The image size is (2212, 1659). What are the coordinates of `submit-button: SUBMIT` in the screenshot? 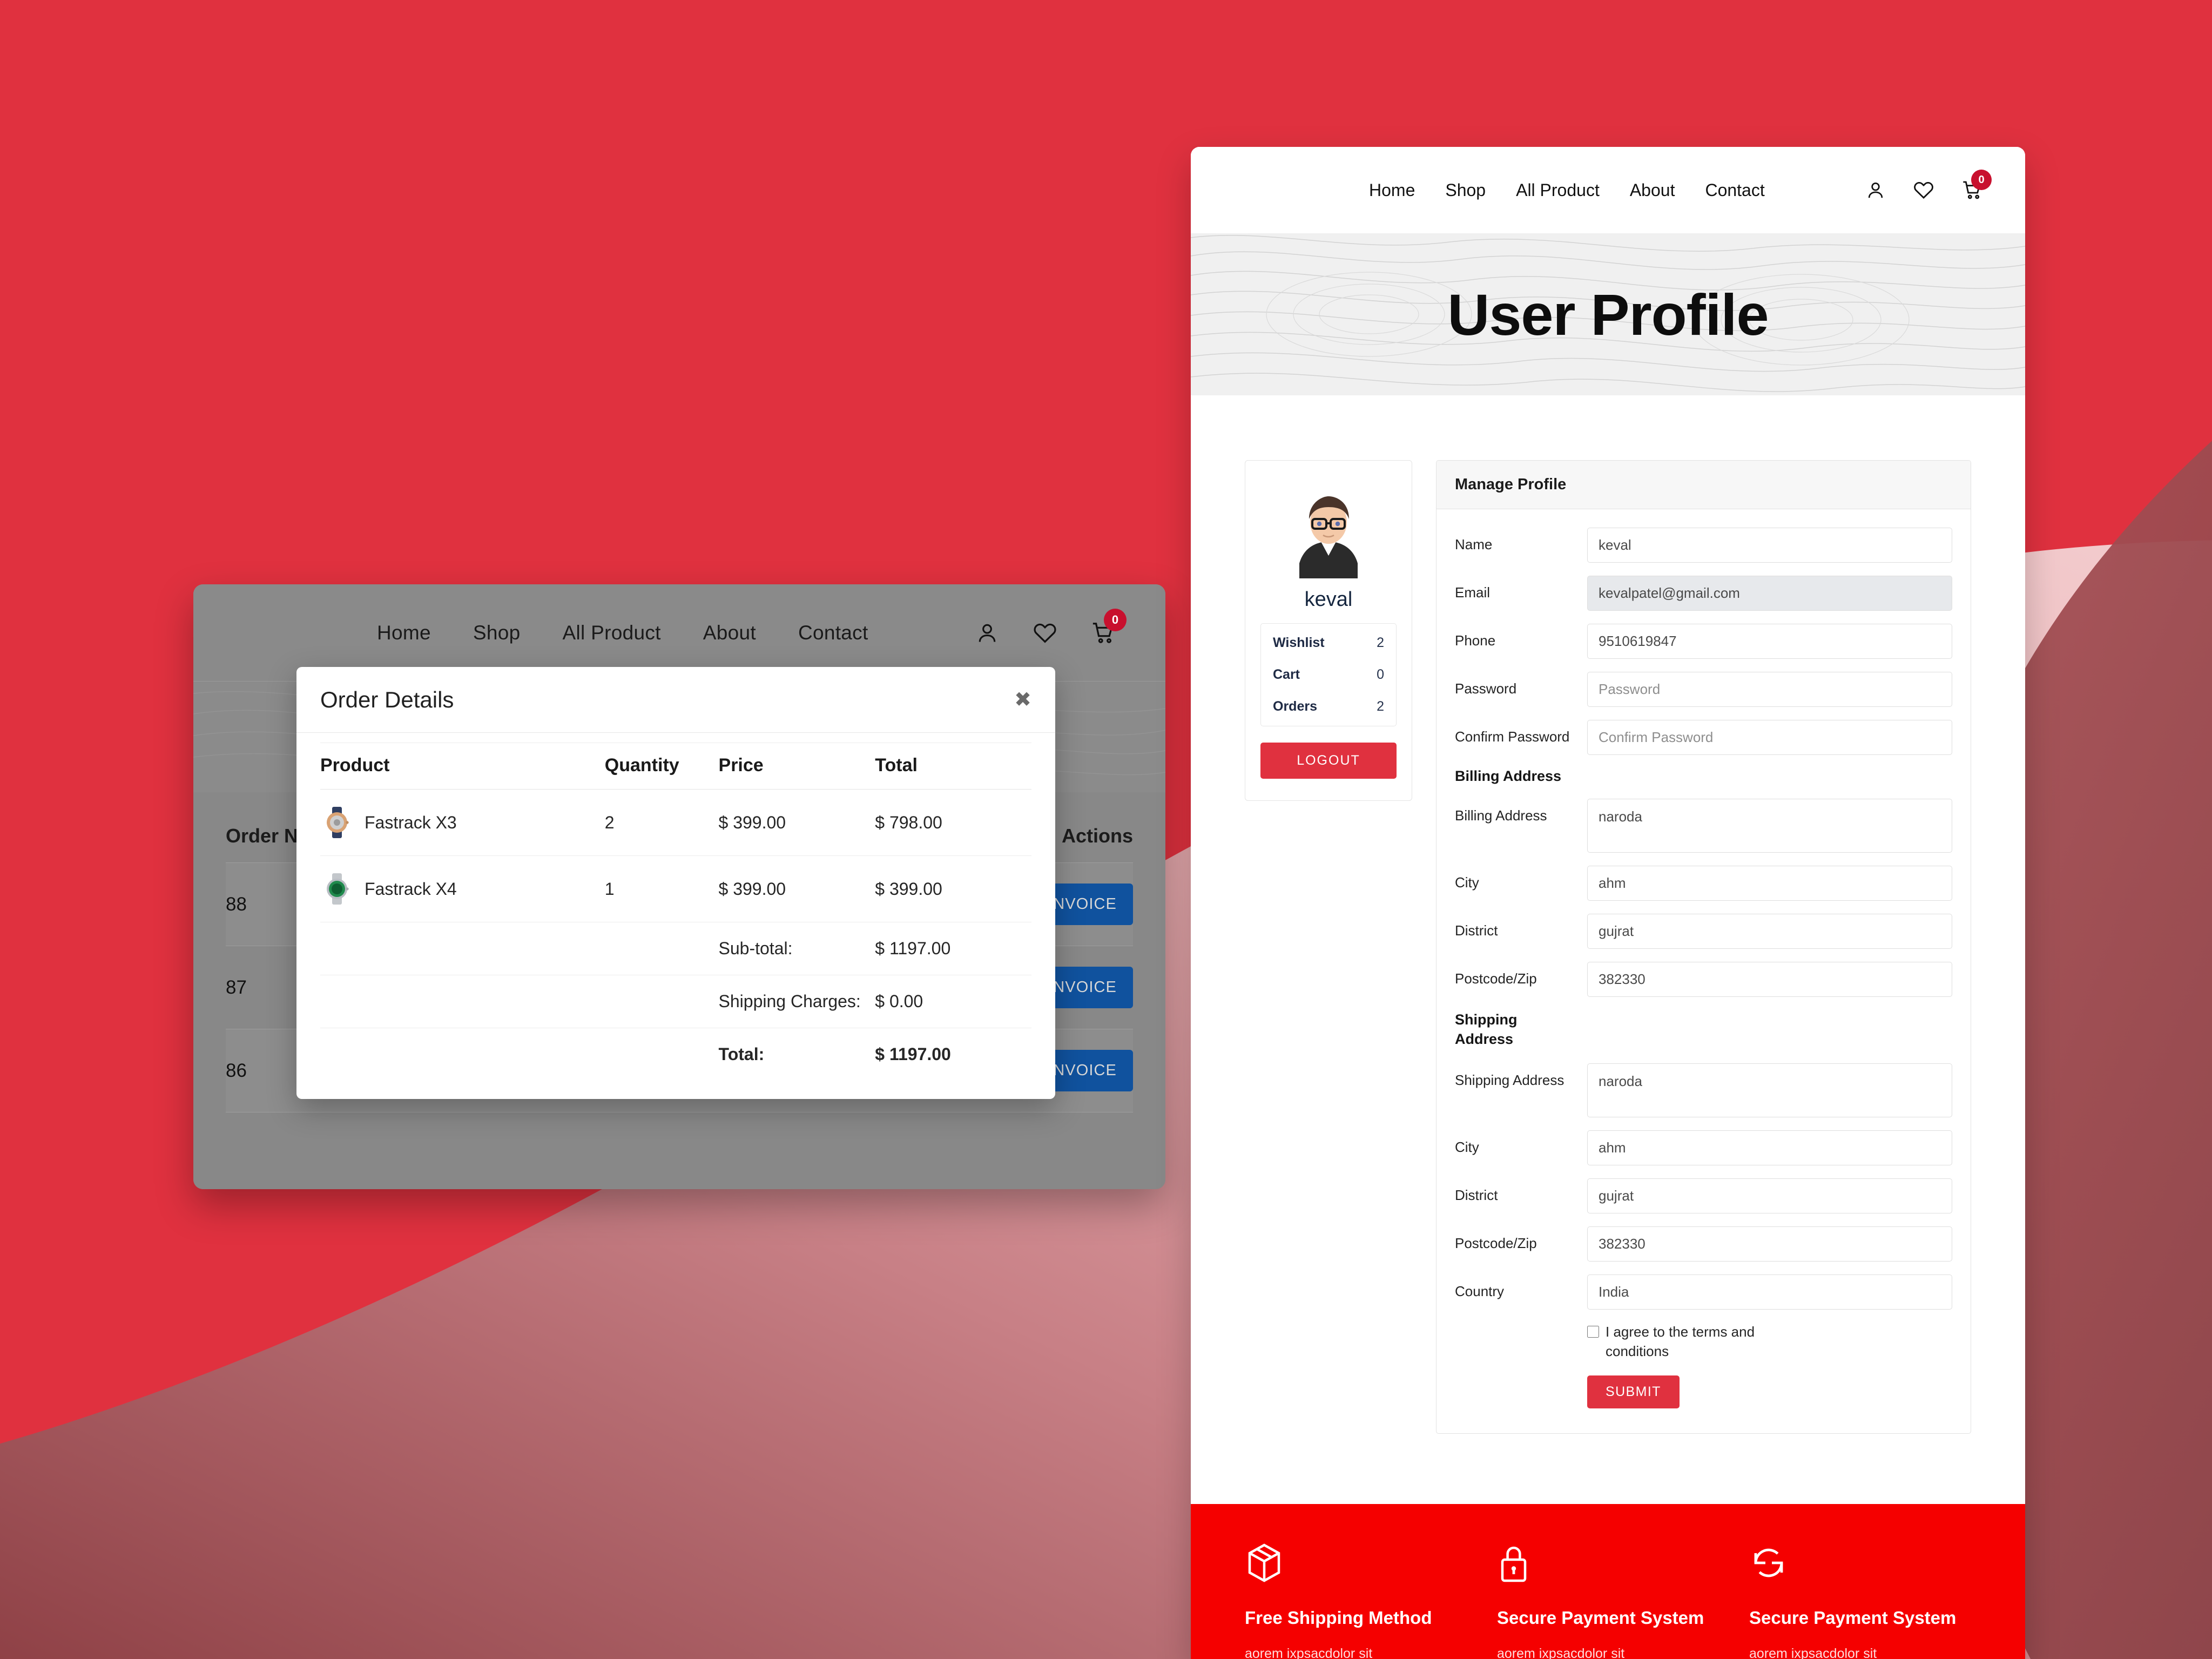 It's located at (1633, 1391).